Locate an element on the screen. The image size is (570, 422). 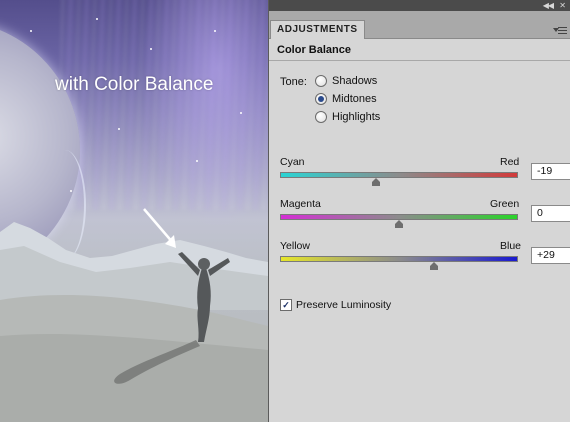
cyan-red-slider-track is located at coordinates (399, 175).